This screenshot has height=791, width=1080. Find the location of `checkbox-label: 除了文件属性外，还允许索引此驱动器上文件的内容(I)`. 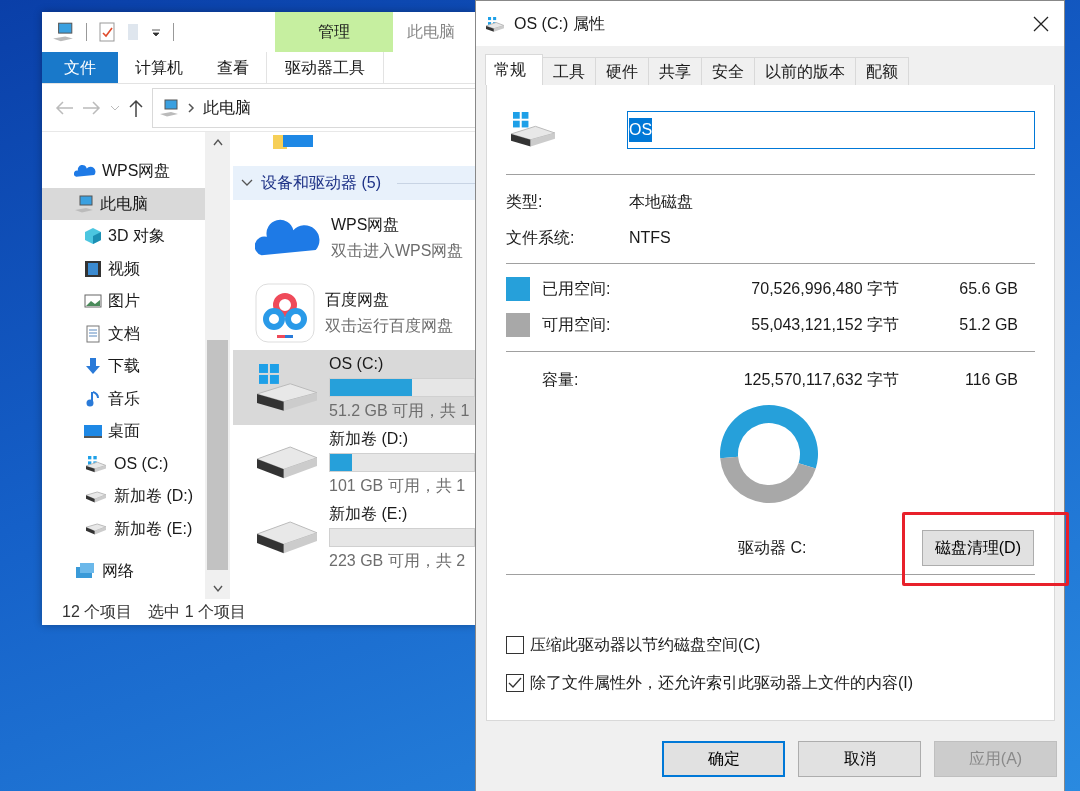

checkbox-label: 除了文件属性外，还允许索引此驱动器上文件的内容(I) is located at coordinates (722, 683).